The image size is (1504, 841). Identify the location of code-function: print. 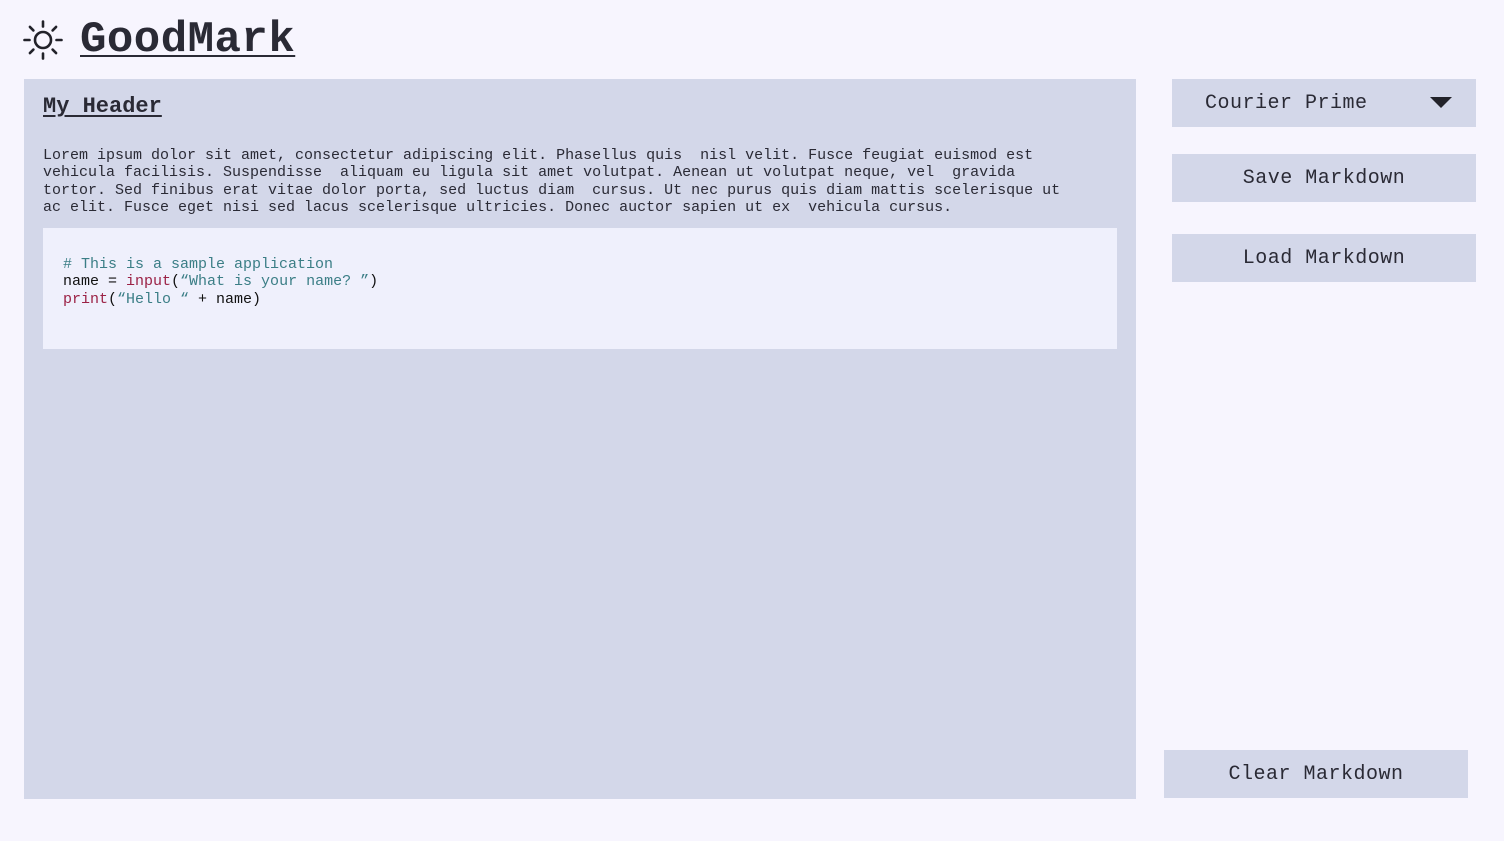
(86, 299).